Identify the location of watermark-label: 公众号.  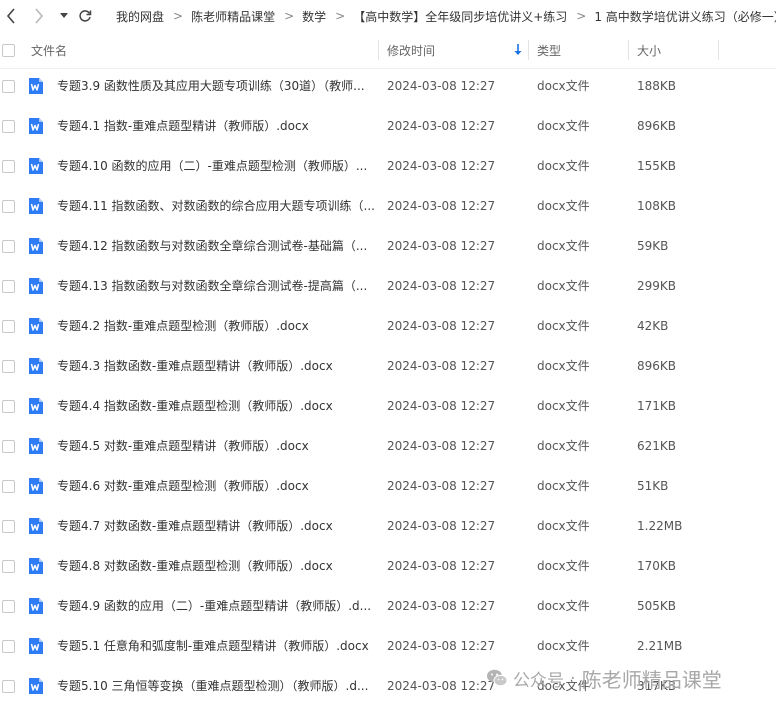
(538, 680).